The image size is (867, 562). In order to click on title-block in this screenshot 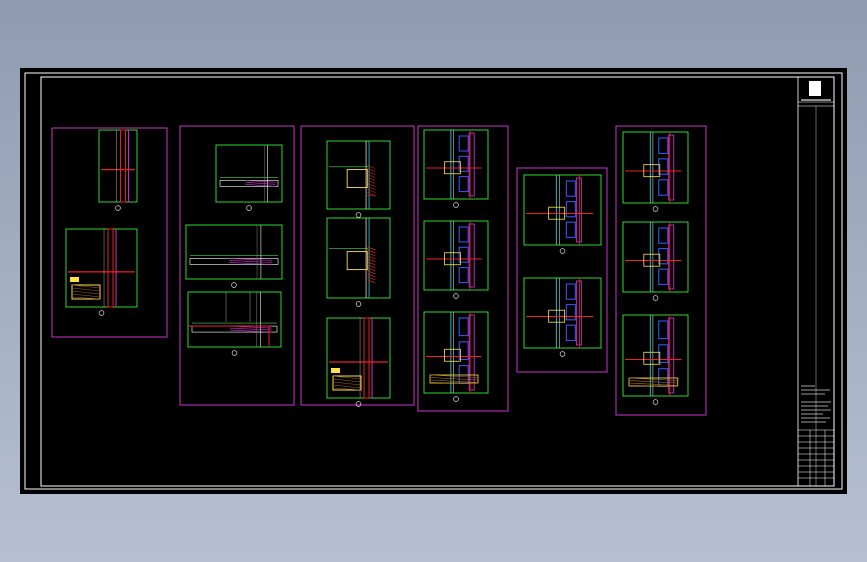, I will do `click(816, 281)`.